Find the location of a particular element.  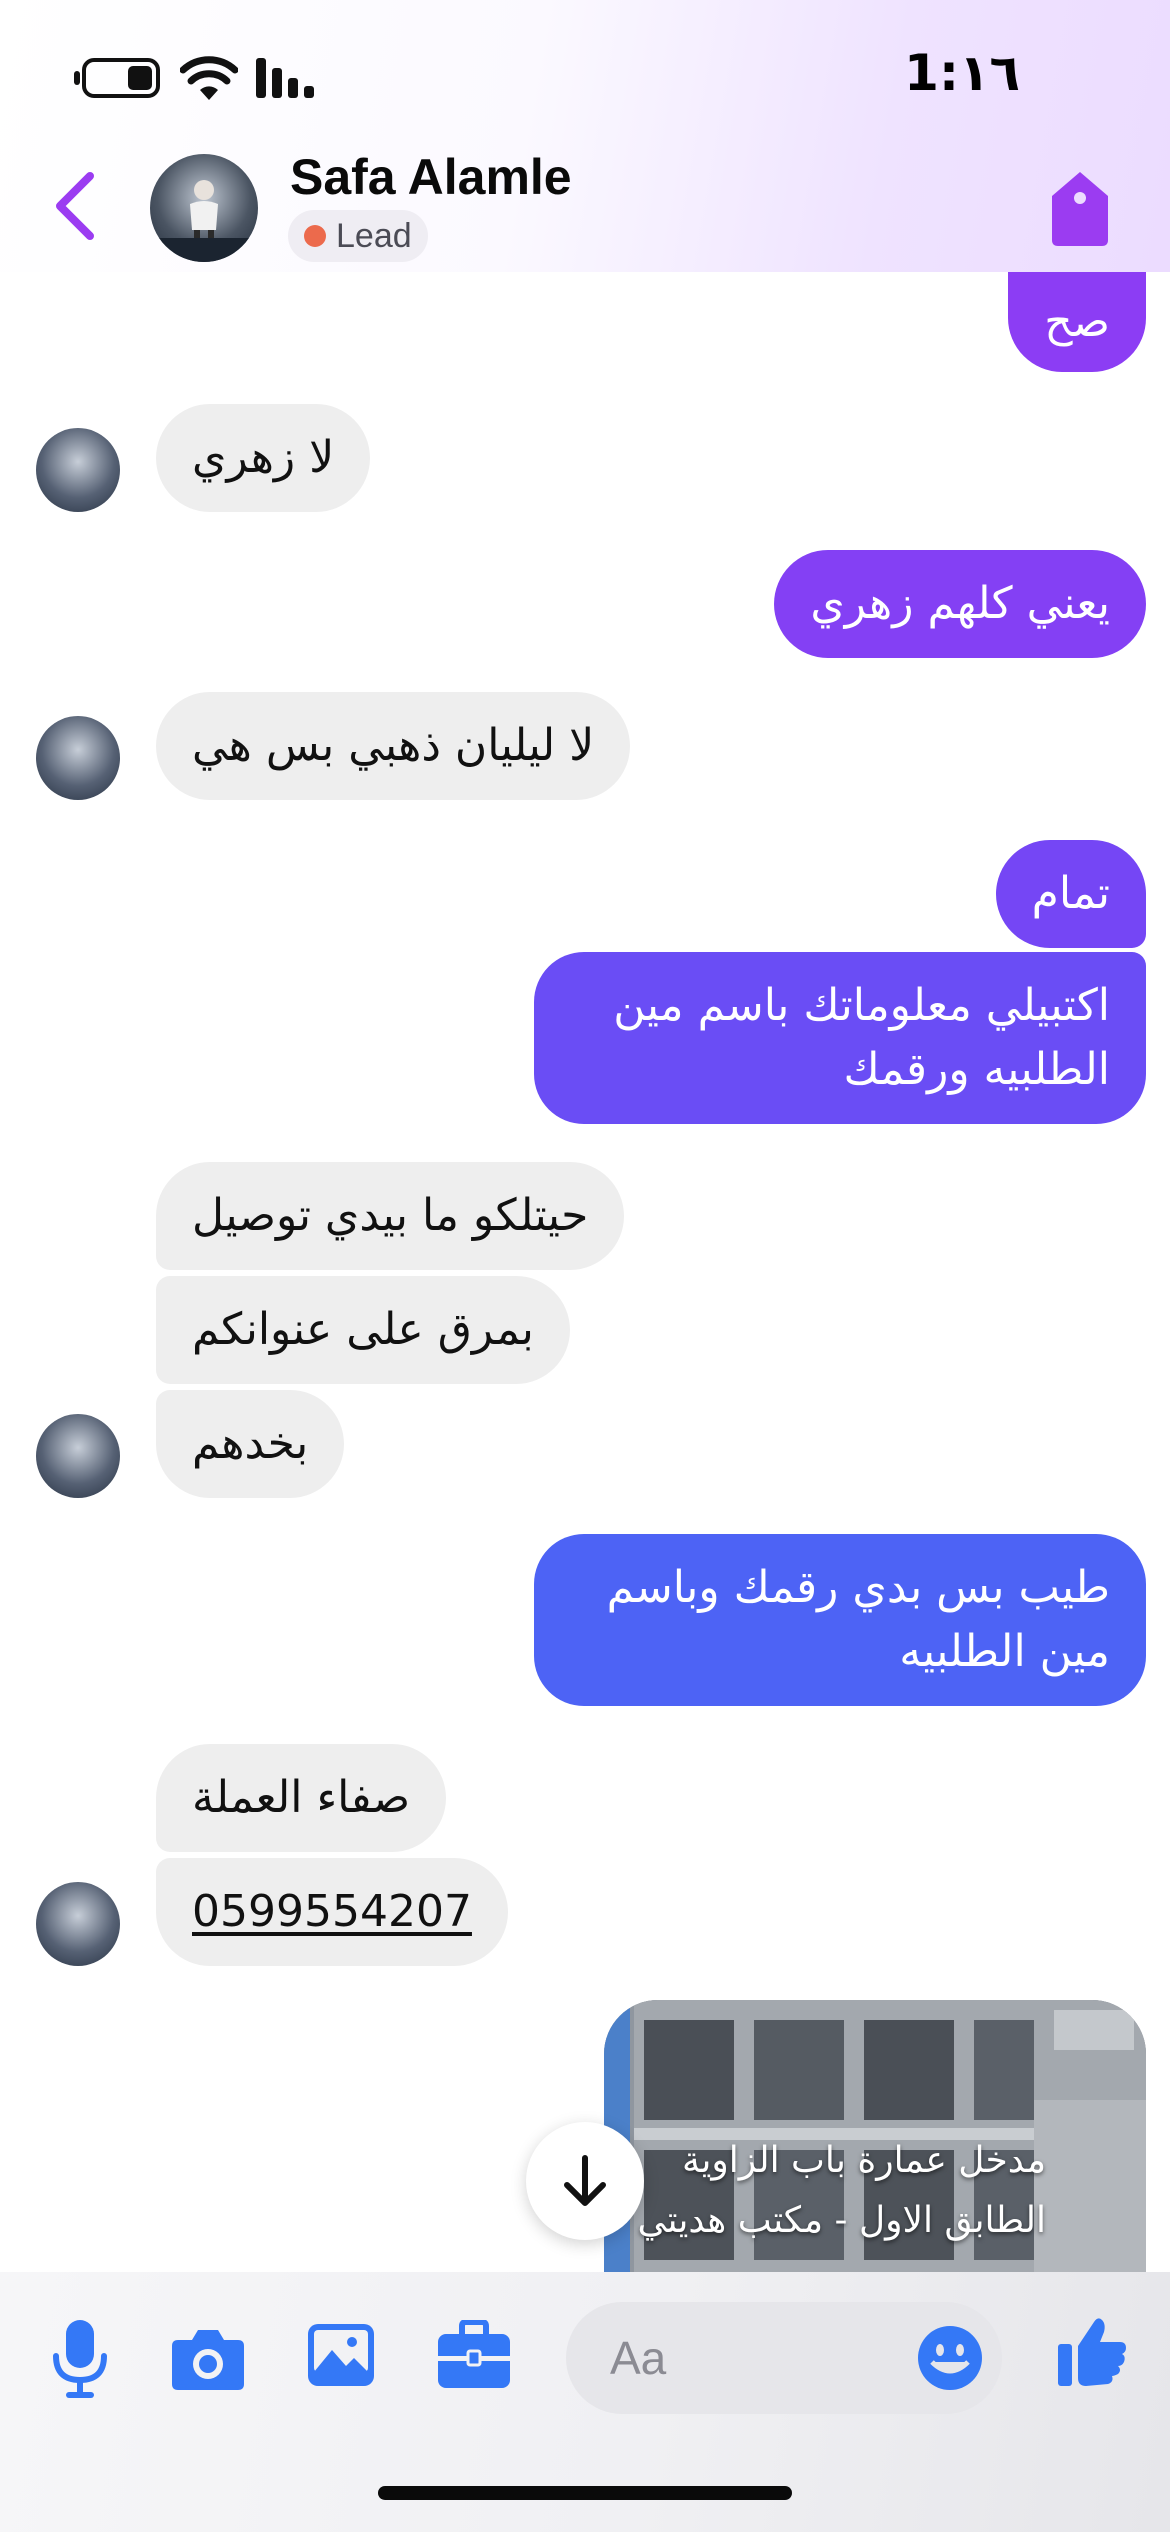

back-chevron-icon is located at coordinates (75, 206).